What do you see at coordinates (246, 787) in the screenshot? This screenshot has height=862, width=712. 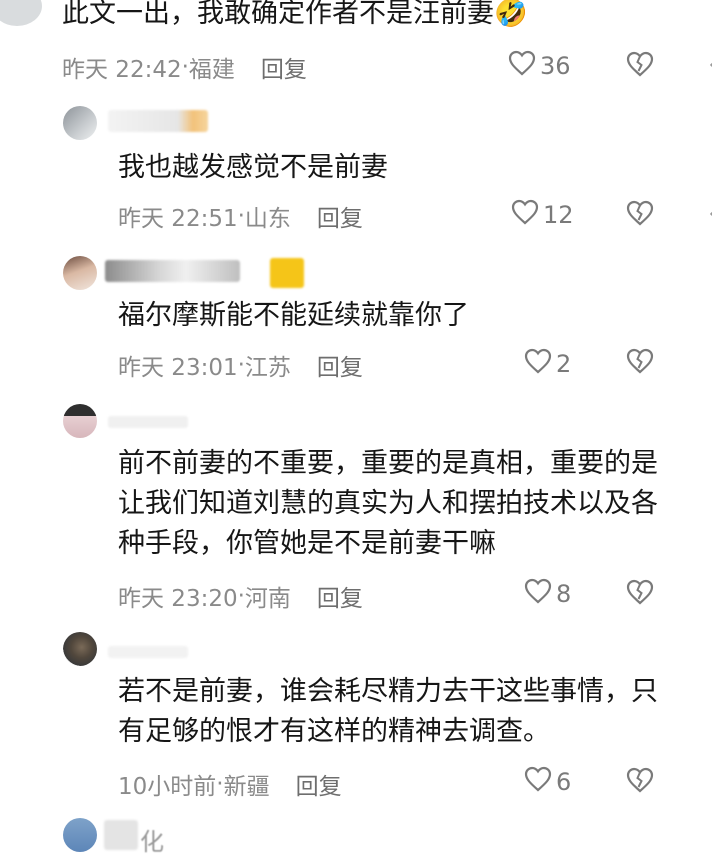 I see `comment-location: 新疆` at bounding box center [246, 787].